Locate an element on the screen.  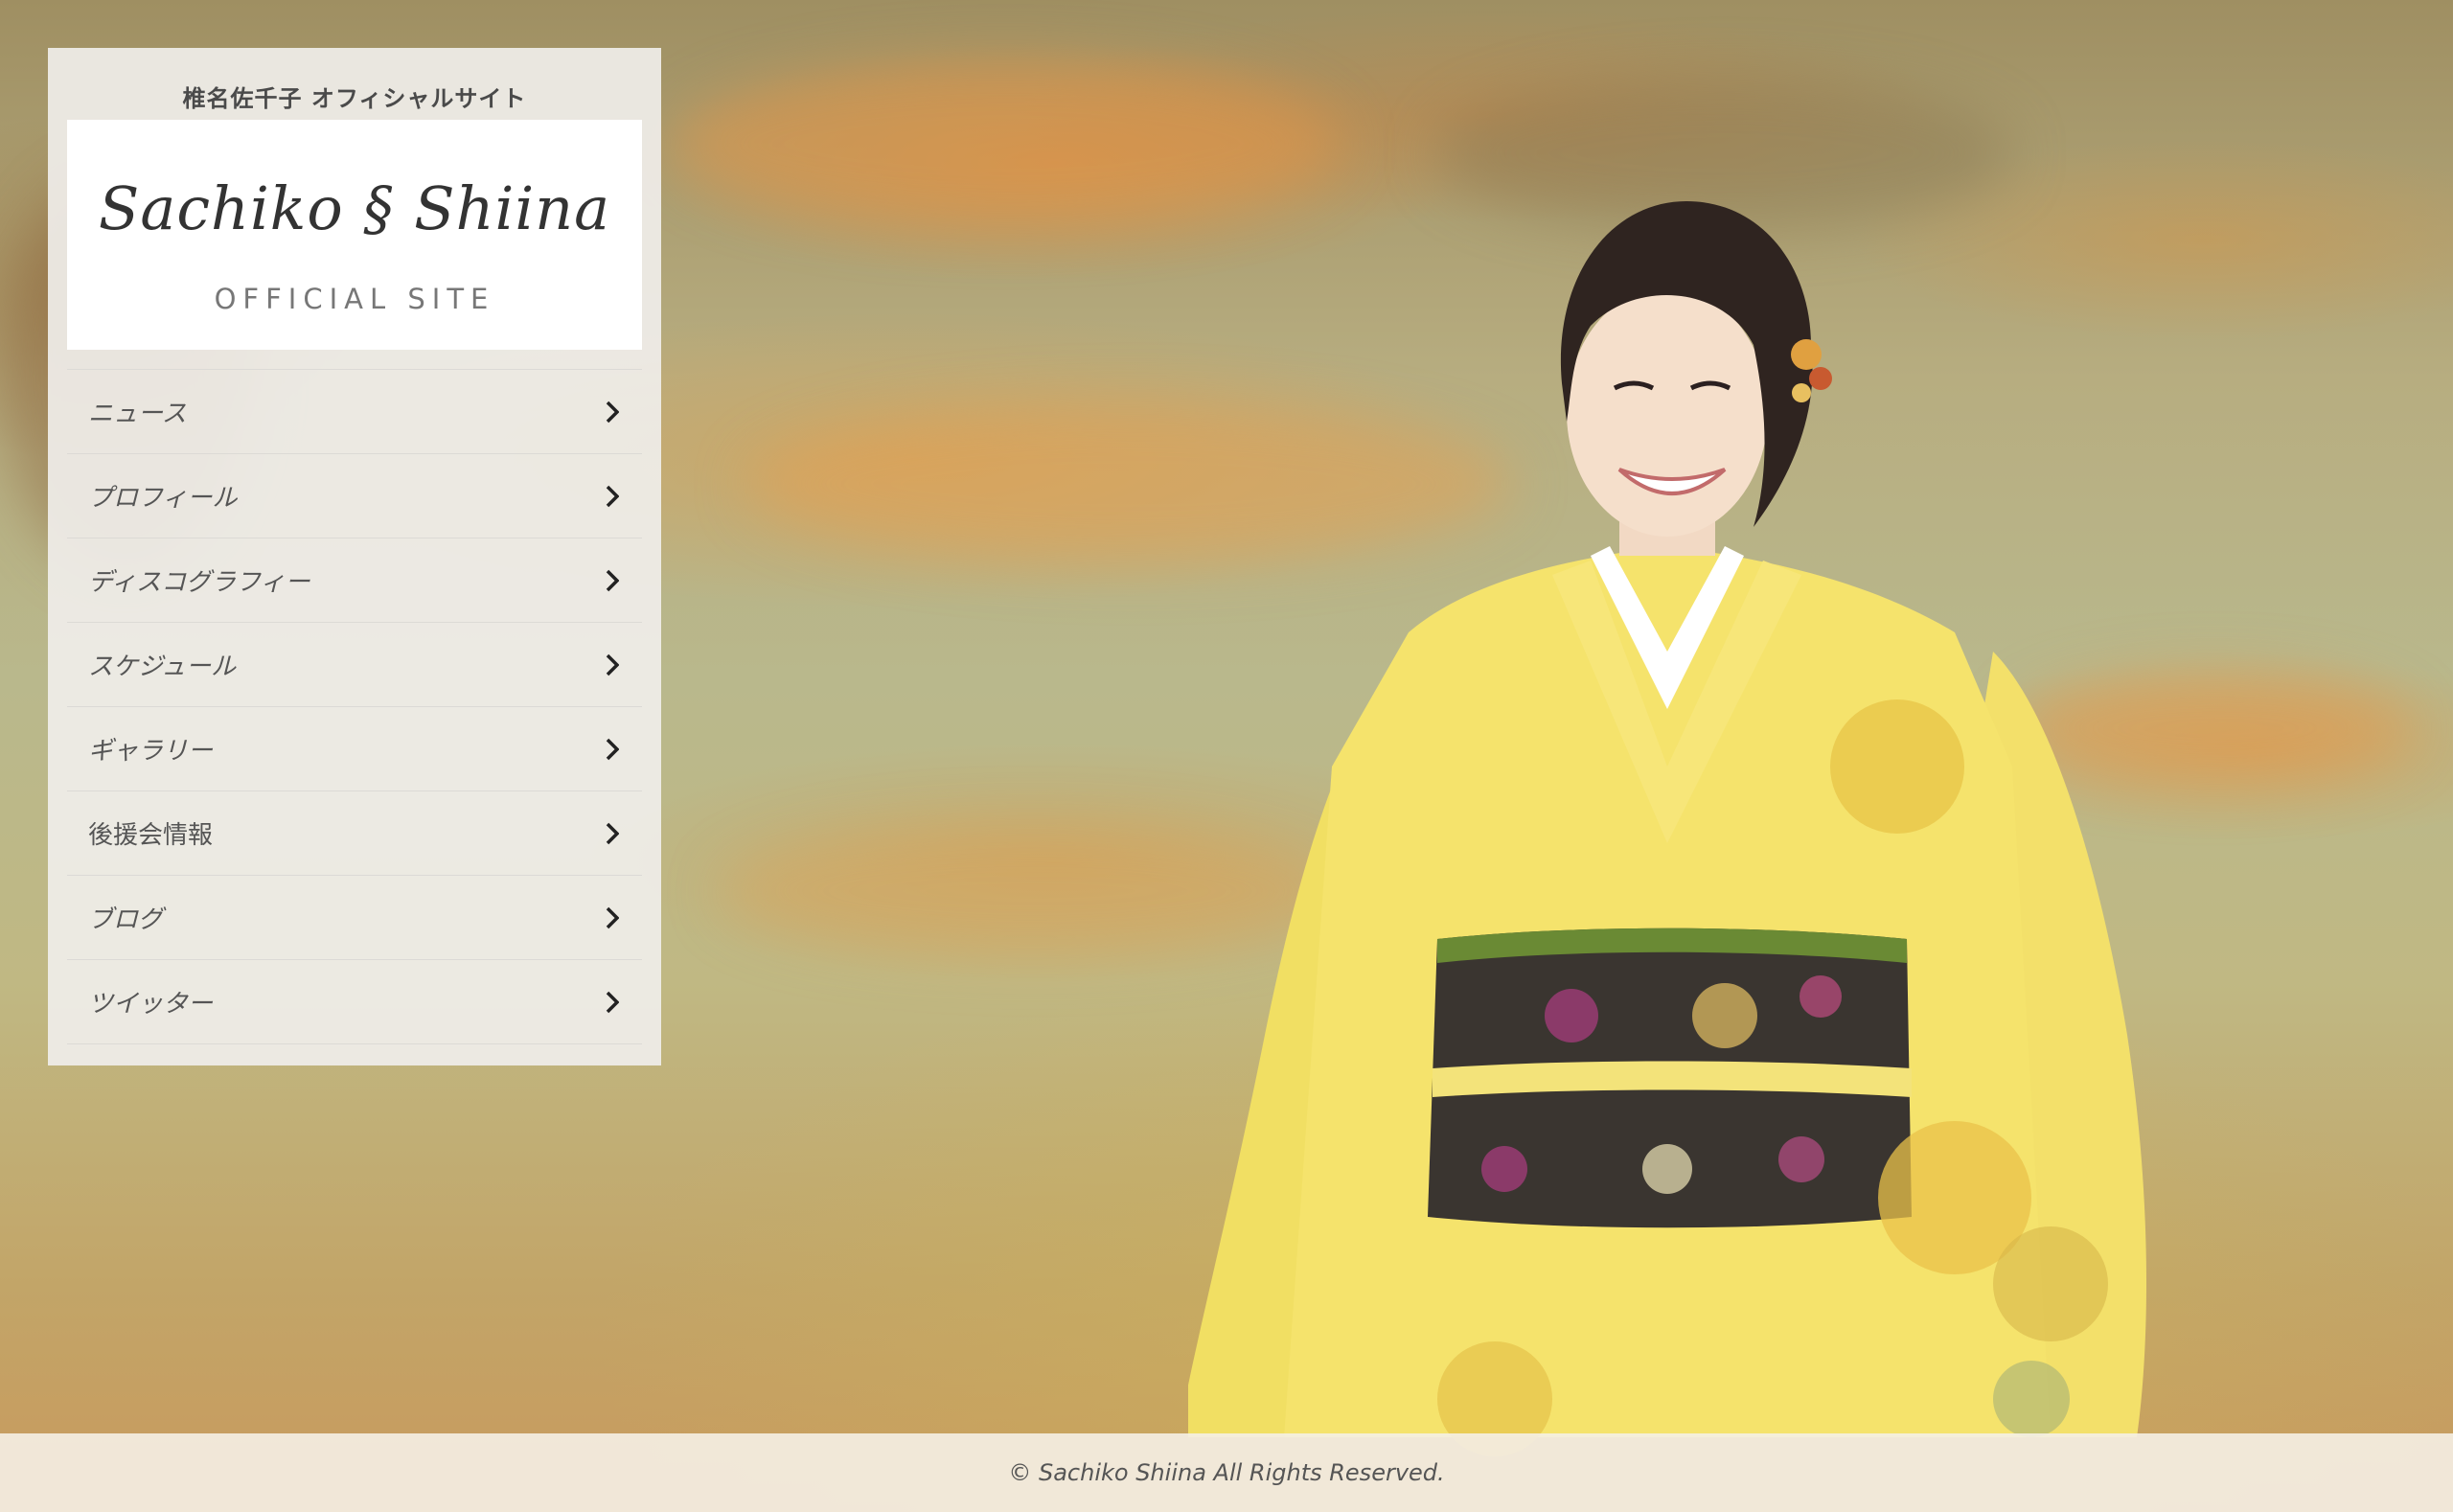
nav-item-label: ツイッター is located at coordinates (151, 1005).